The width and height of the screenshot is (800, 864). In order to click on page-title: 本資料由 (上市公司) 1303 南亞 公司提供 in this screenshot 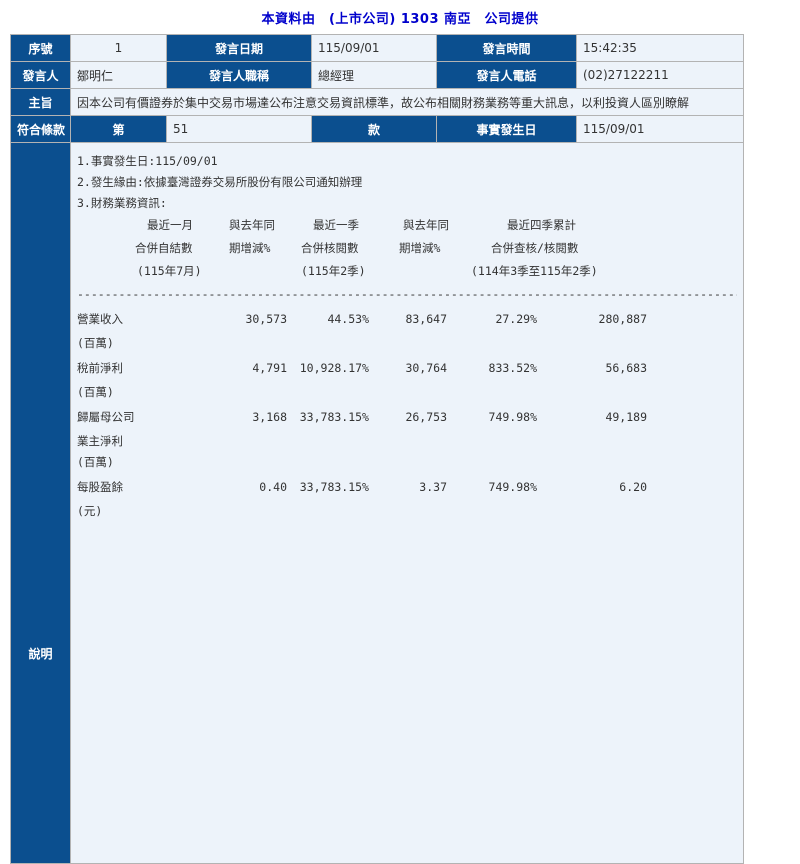, I will do `click(400, 19)`.